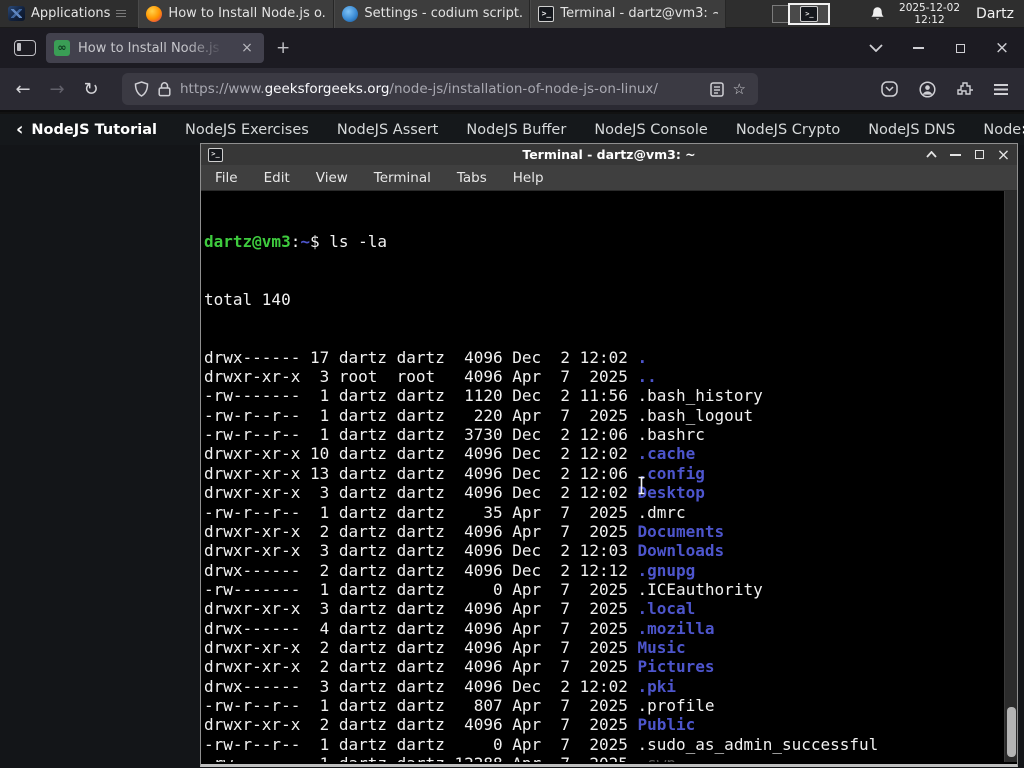 The image size is (1024, 768). I want to click on line-filename: .profile, so click(676, 705).